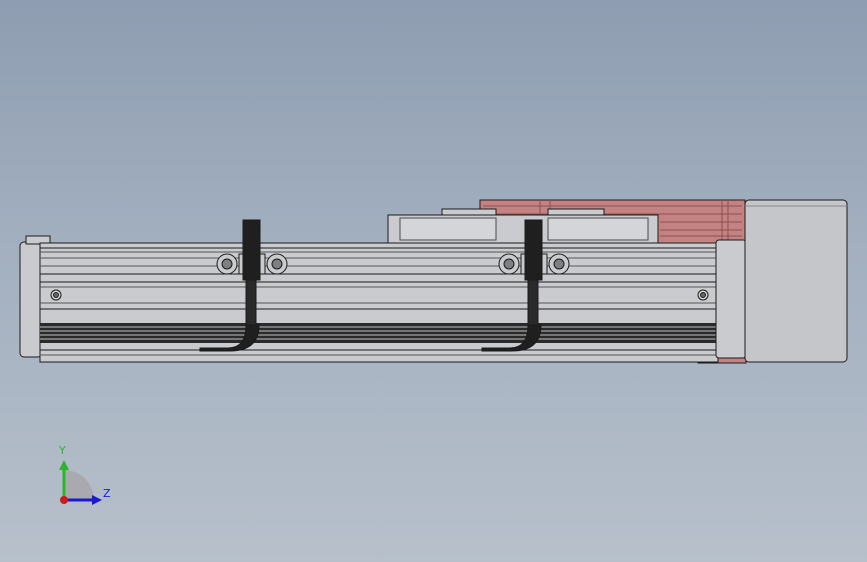 Image resolution: width=867 pixels, height=562 pixels. I want to click on y-axis-arrowhead, so click(64, 465).